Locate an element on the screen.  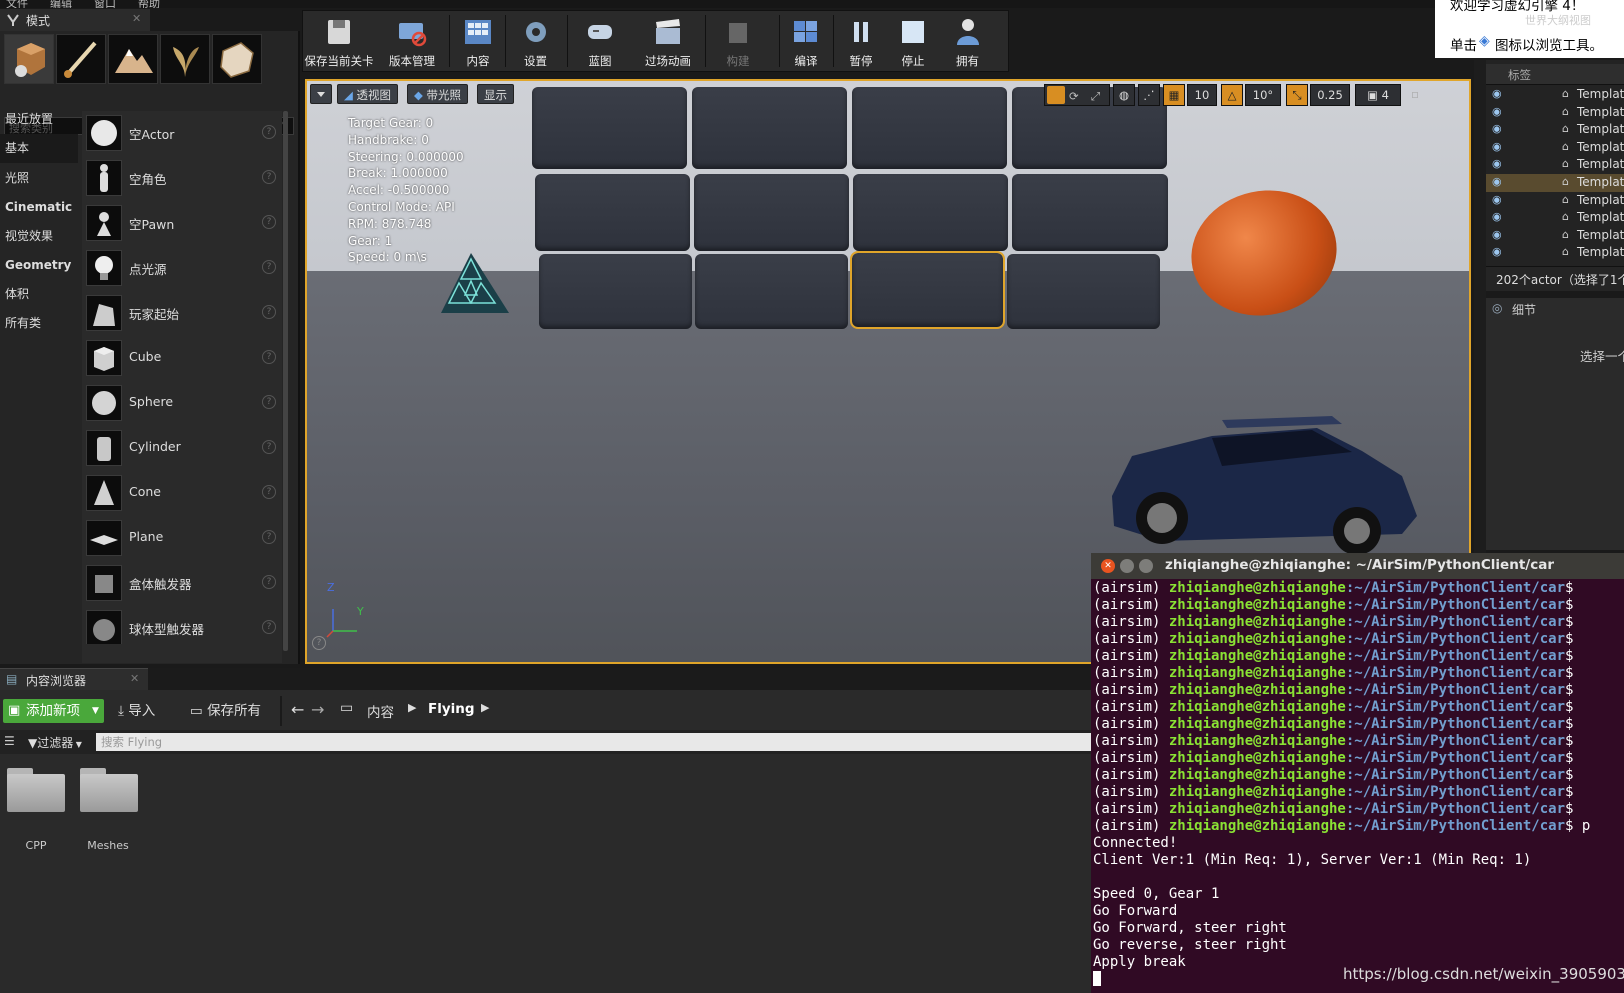
scale-snap-value: 0.25 is located at coordinates (1330, 95).